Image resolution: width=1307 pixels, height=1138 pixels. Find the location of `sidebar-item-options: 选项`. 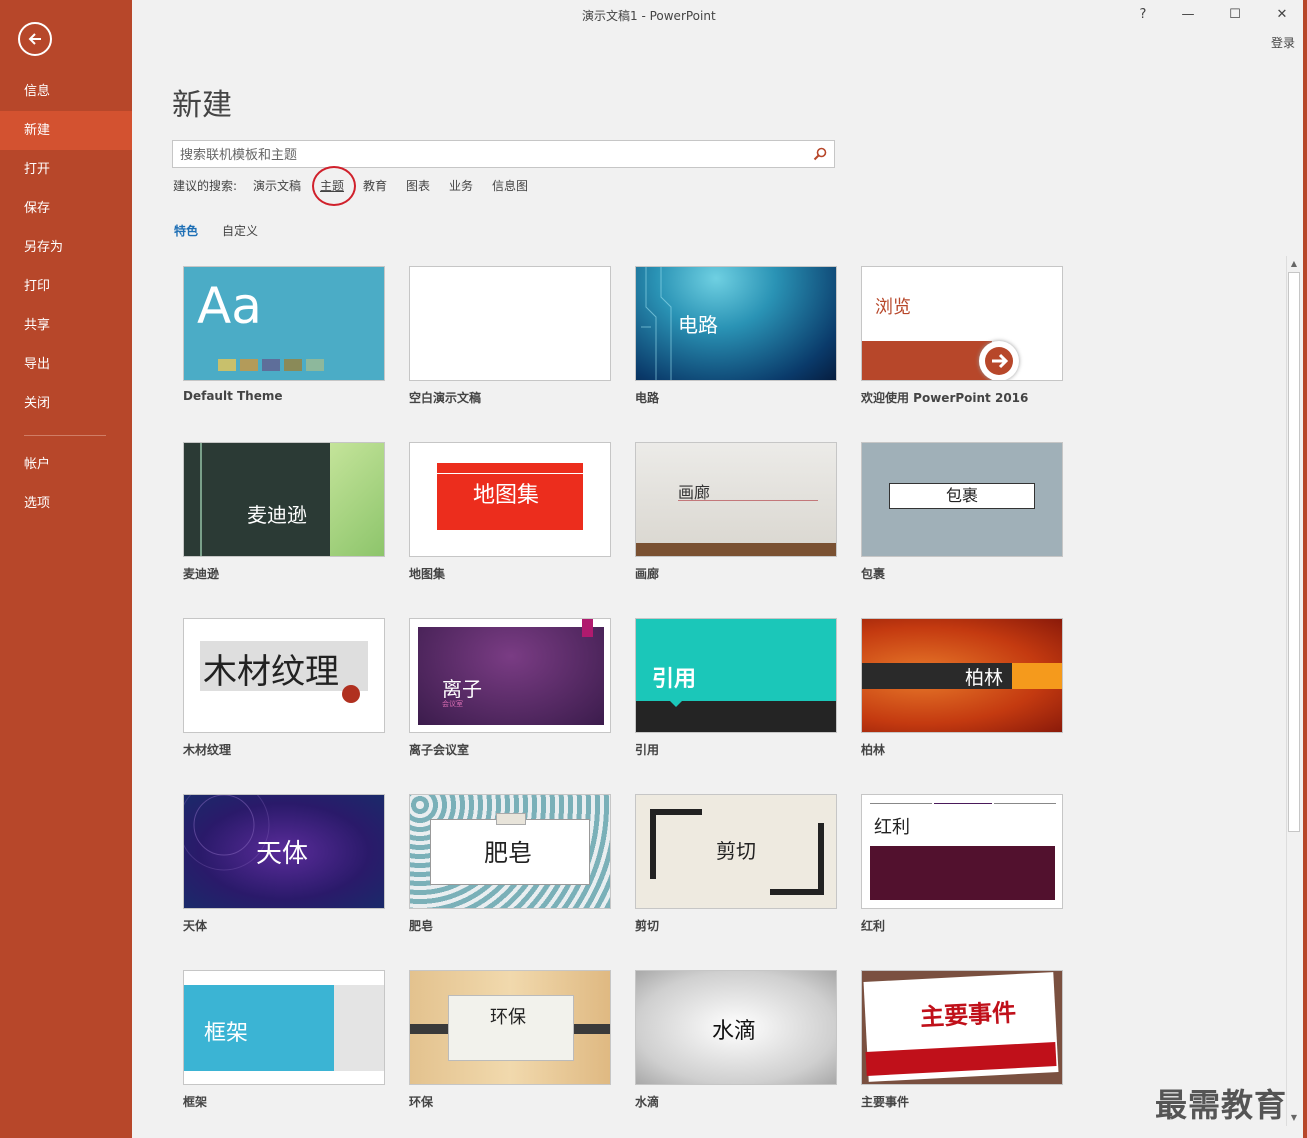

sidebar-item-options: 选项 is located at coordinates (66, 503).